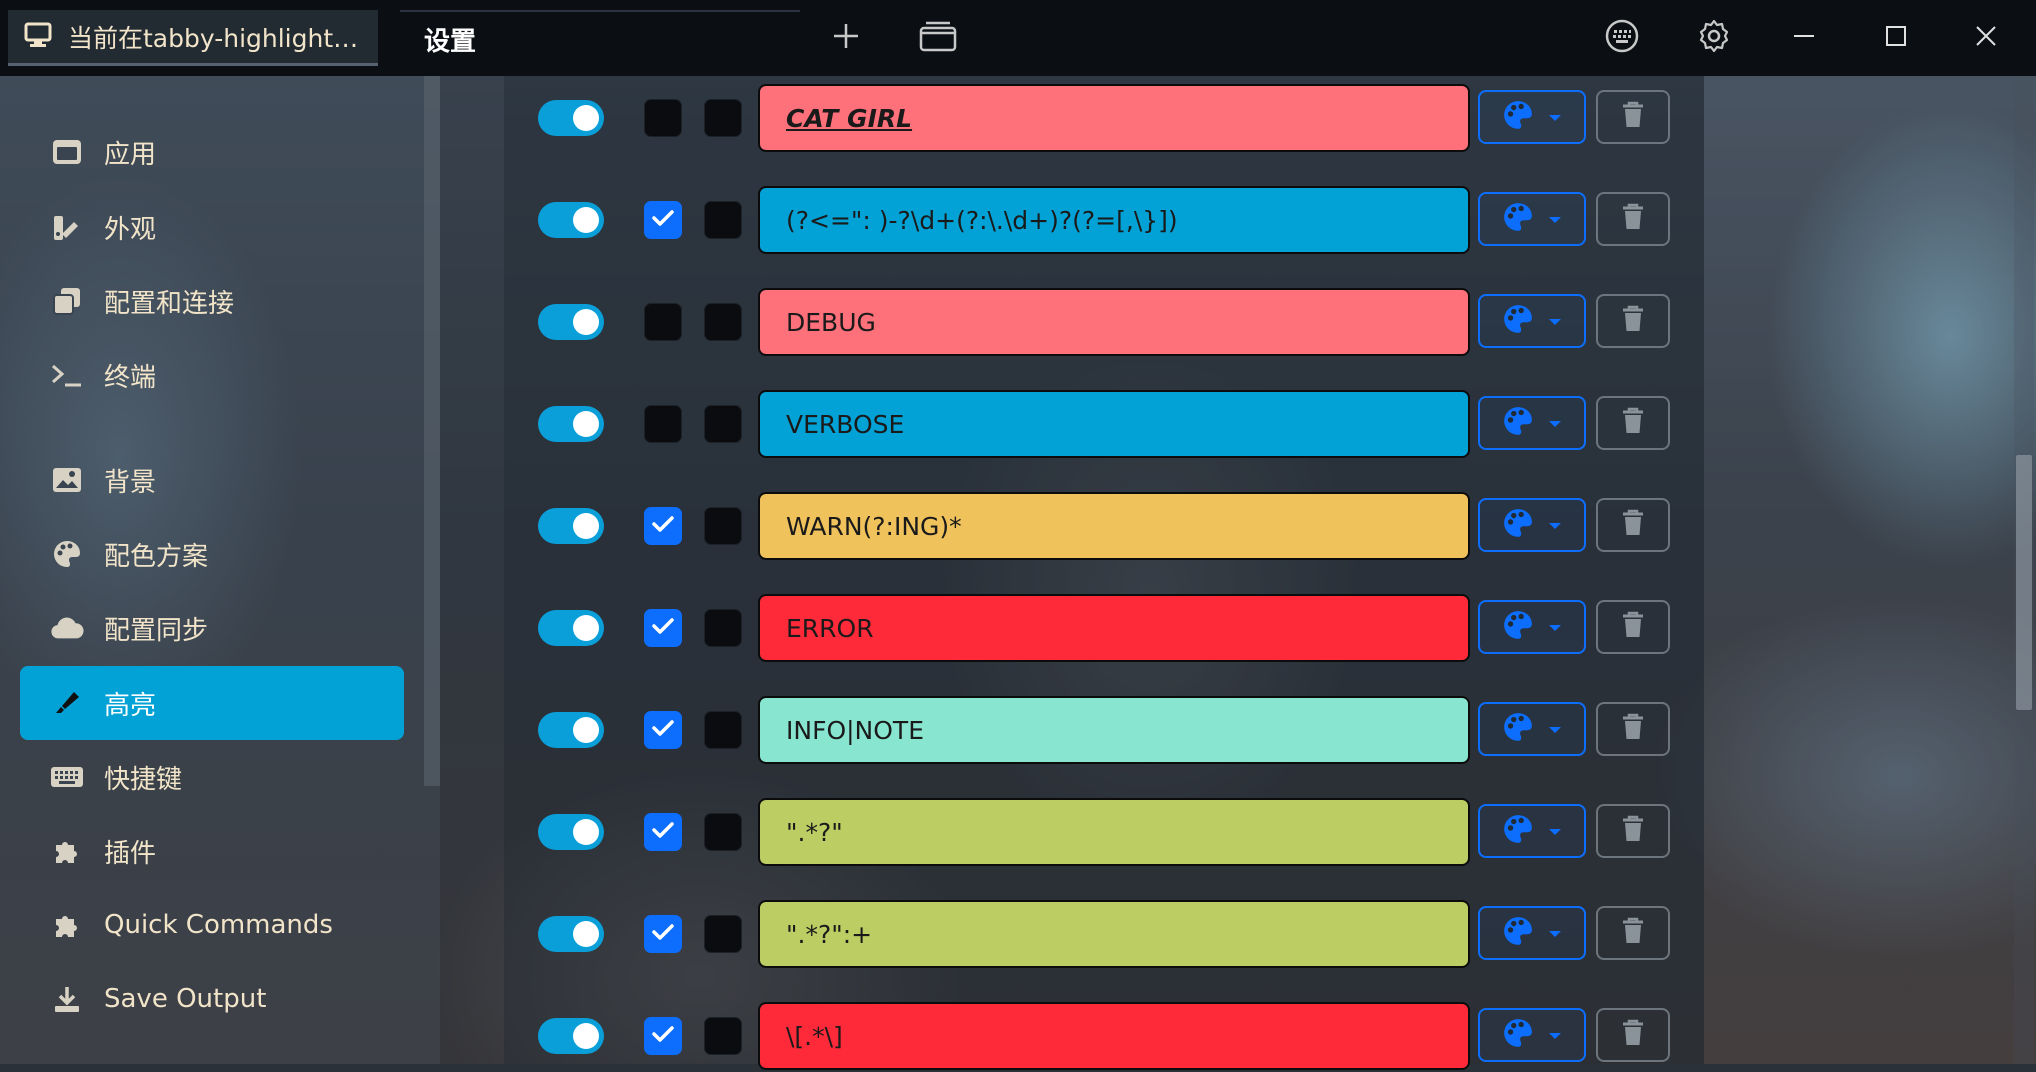 Image resolution: width=2036 pixels, height=1072 pixels. Describe the element at coordinates (1114, 832) in the screenshot. I see `rule-pattern-input: ".*?"` at that location.